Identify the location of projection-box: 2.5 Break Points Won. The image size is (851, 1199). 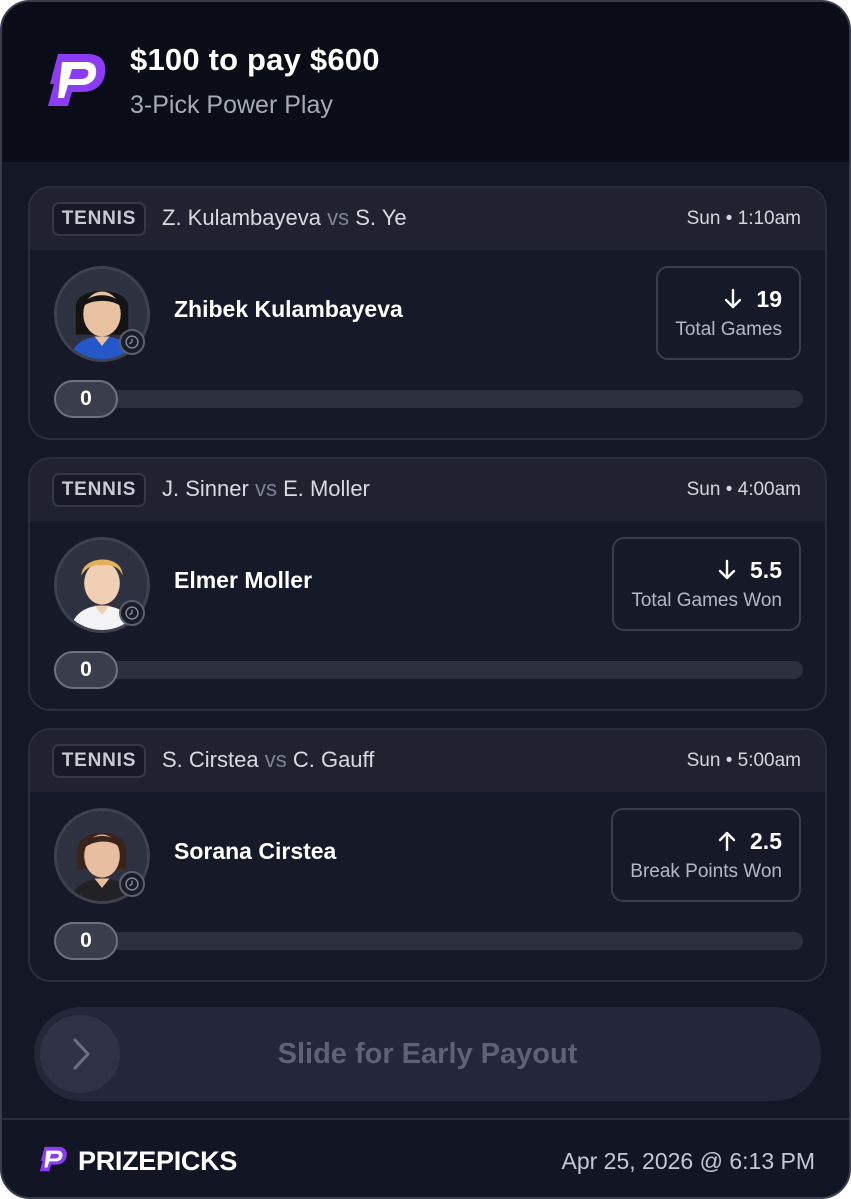
(706, 855).